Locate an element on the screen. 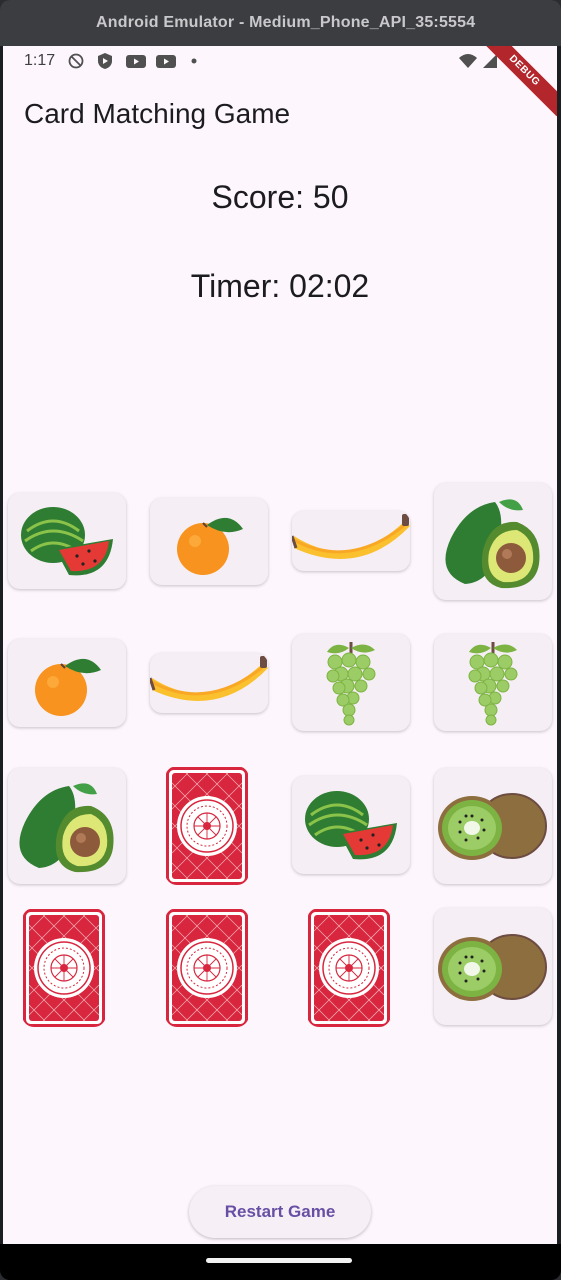  do-not-disturb-icon is located at coordinates (76, 61).